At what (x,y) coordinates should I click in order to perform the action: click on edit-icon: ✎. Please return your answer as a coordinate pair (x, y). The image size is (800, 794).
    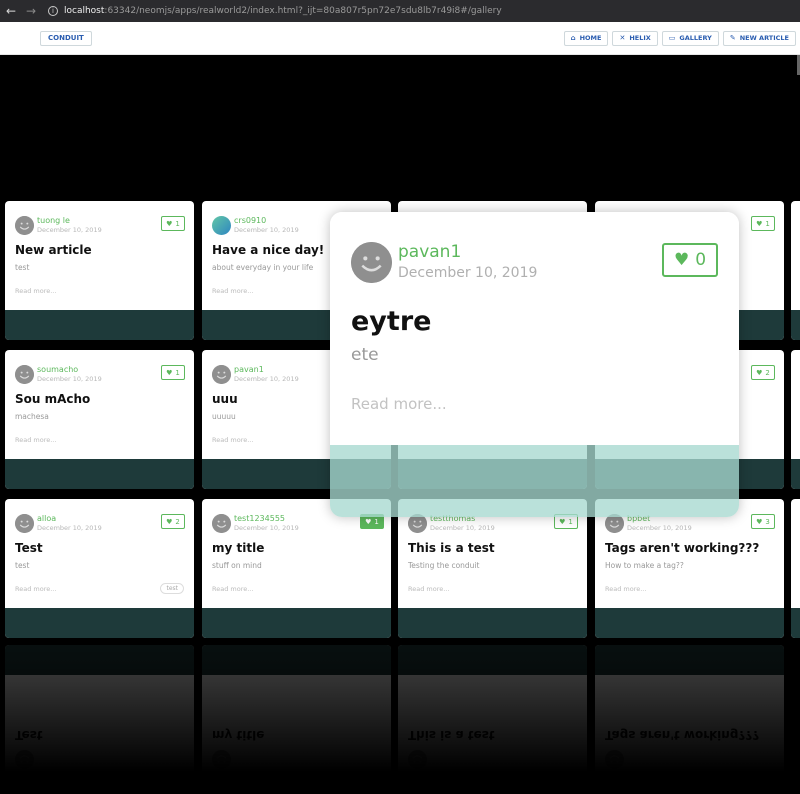
    Looking at the image, I should click on (732, 38).